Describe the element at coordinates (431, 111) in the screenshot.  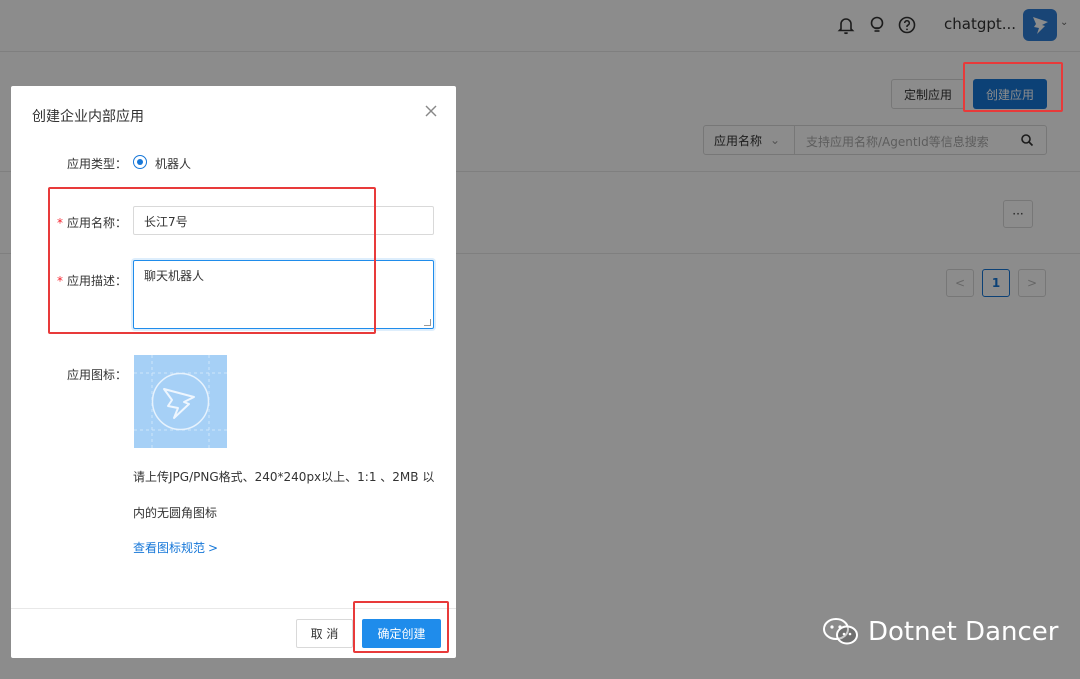
I see `close-icon` at that location.